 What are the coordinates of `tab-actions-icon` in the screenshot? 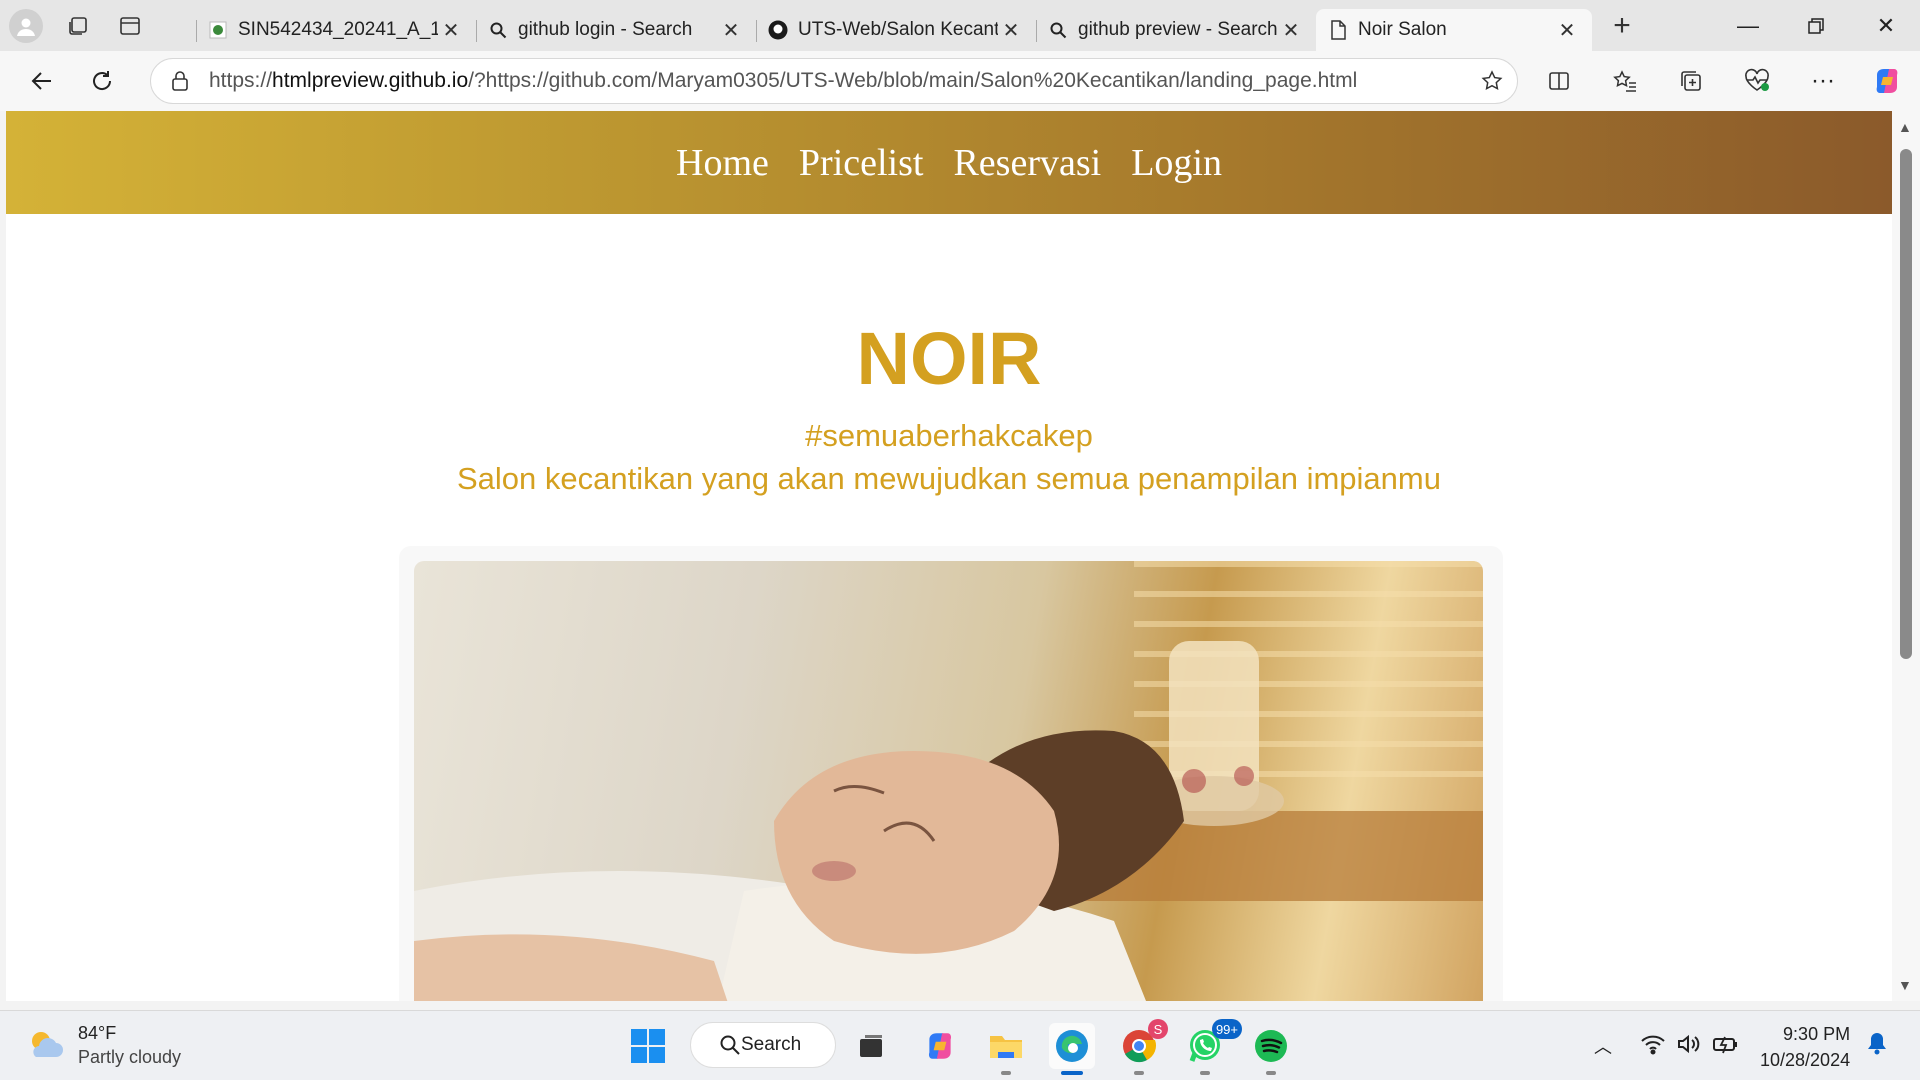 It's located at (130, 25).